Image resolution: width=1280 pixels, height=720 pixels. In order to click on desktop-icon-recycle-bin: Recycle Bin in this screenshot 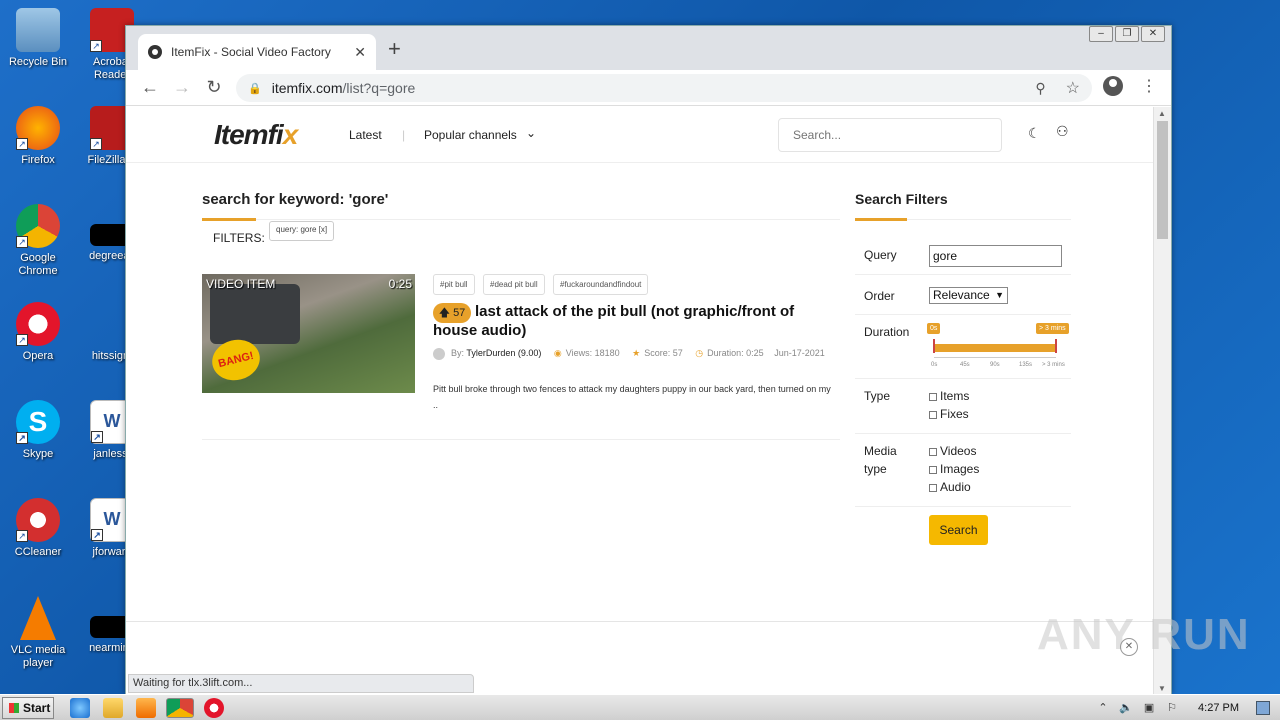, I will do `click(38, 38)`.